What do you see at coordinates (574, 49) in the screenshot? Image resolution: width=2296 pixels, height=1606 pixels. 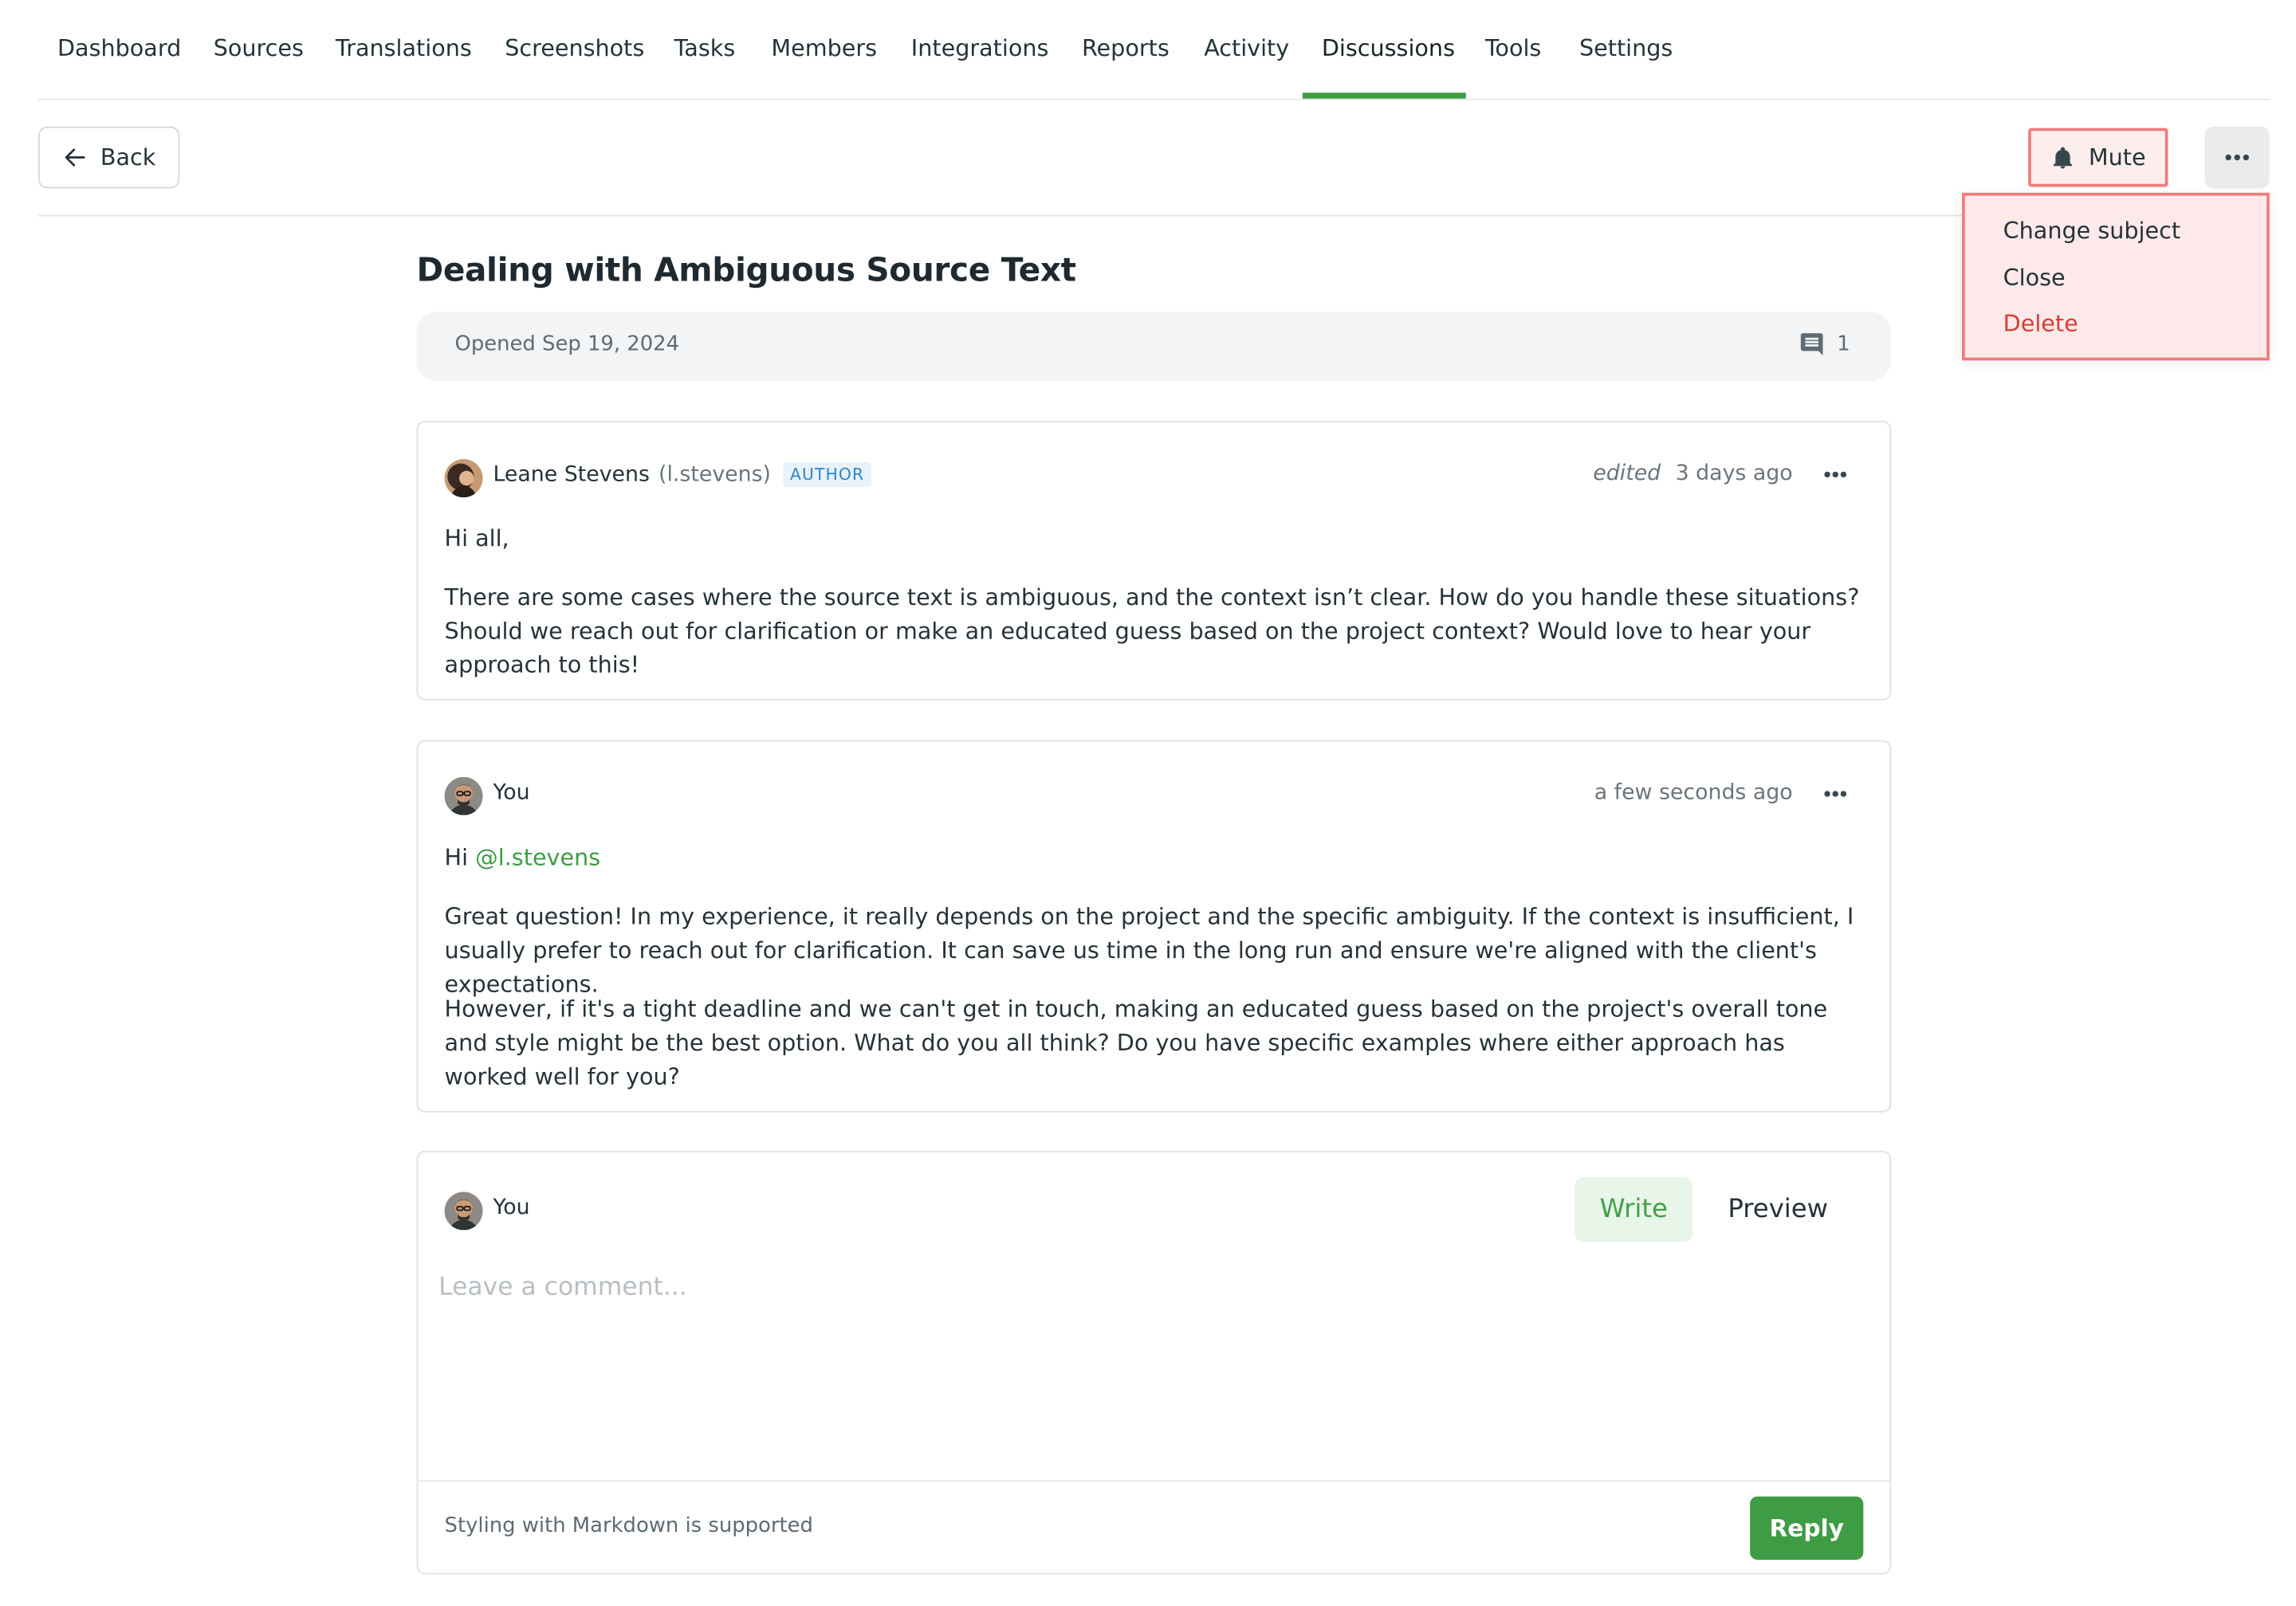 I see `nav-item-screenshots: Screenshots` at bounding box center [574, 49].